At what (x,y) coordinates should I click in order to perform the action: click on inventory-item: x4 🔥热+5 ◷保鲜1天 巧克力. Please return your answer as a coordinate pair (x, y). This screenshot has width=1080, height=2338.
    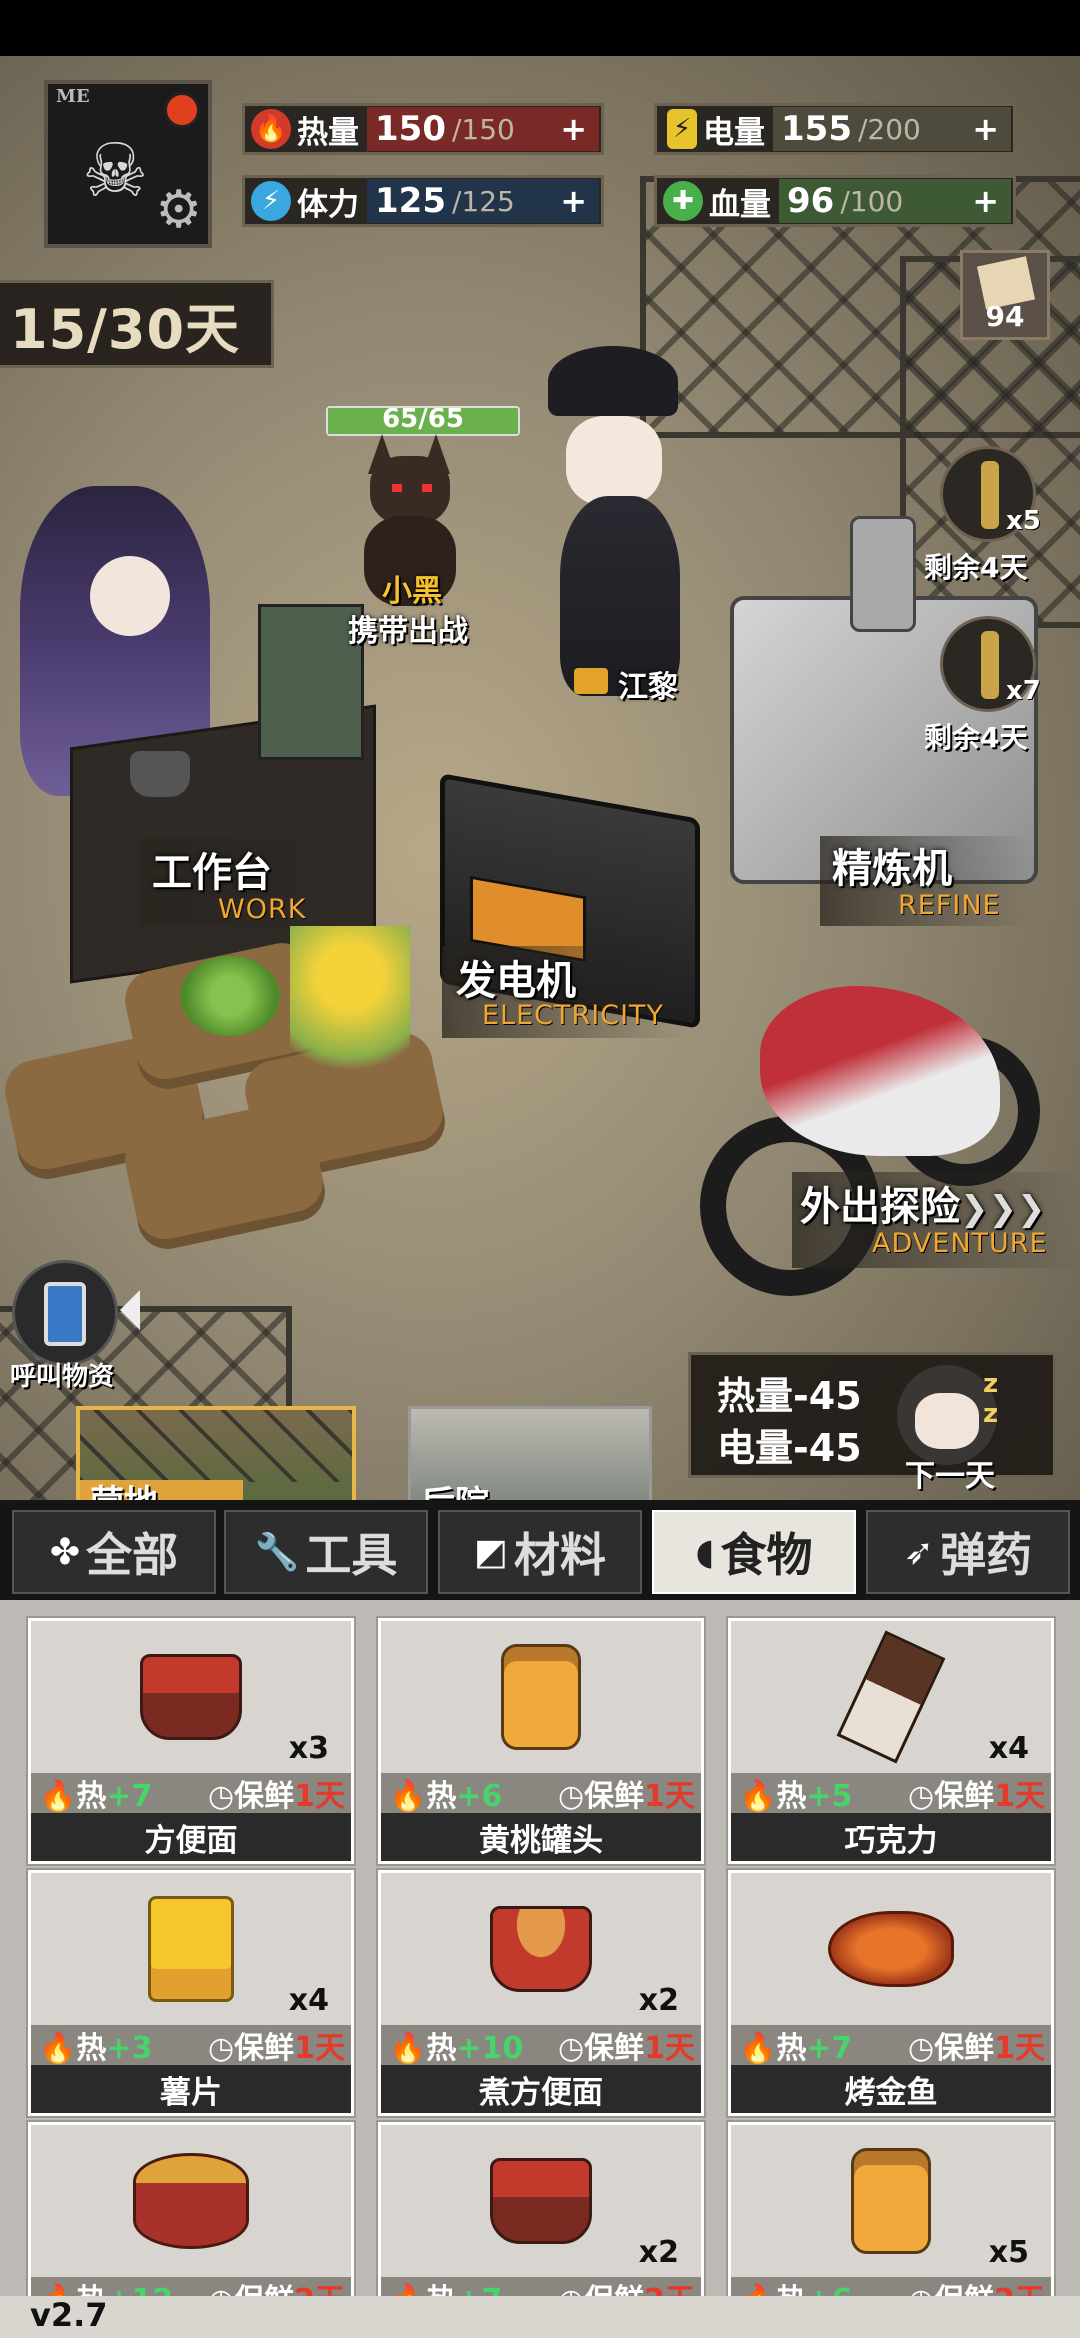
    Looking at the image, I should click on (891, 1741).